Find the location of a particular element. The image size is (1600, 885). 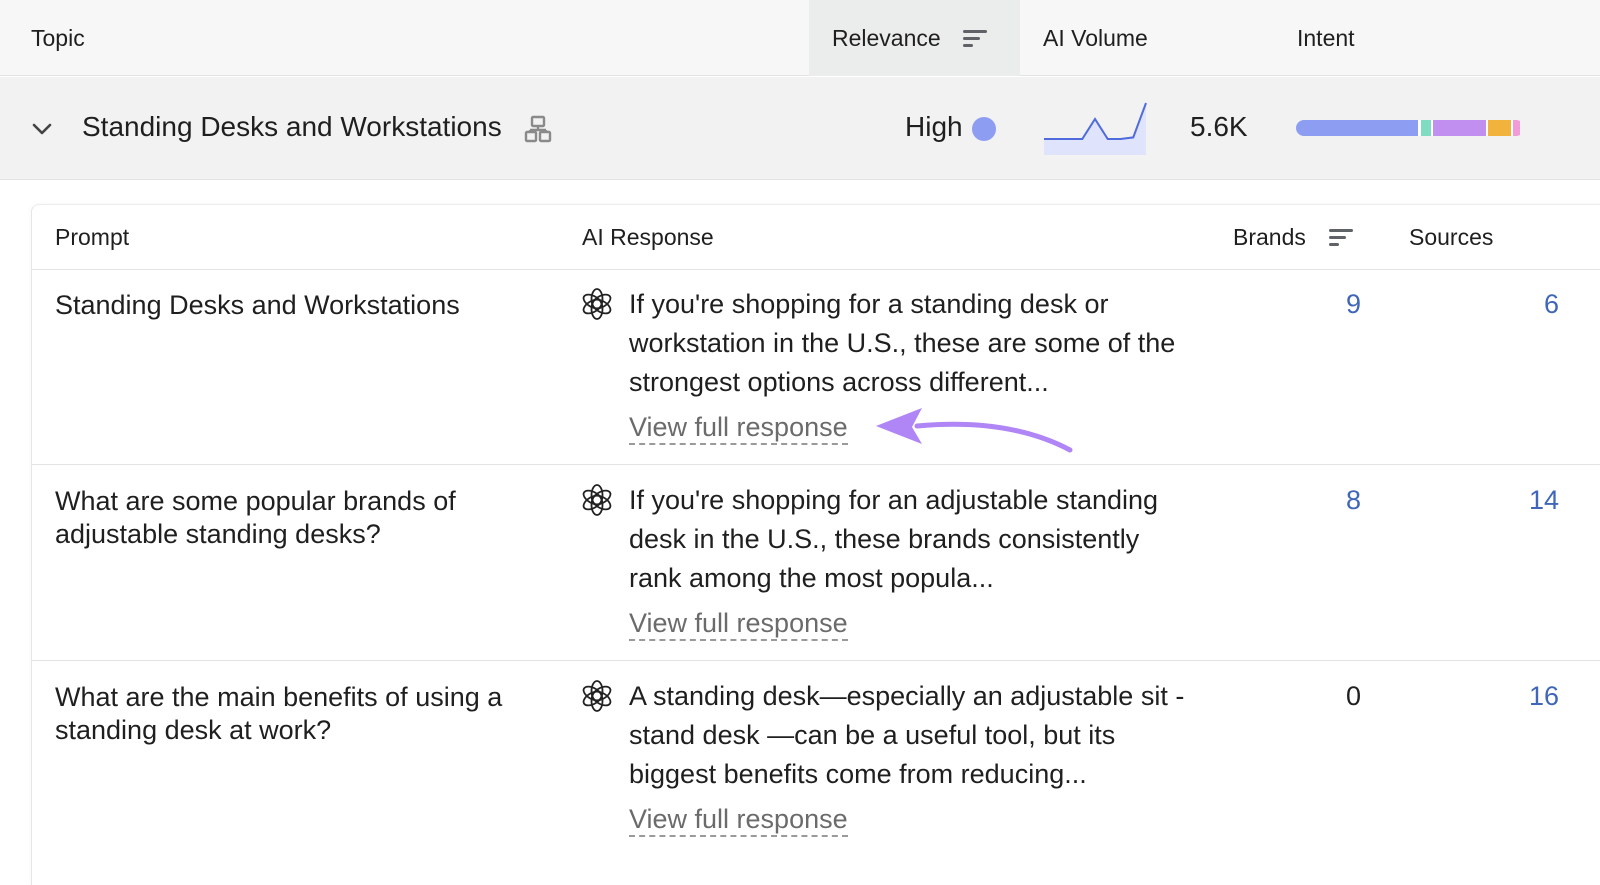

column-header-intent-label: Intent is located at coordinates (1326, 37).